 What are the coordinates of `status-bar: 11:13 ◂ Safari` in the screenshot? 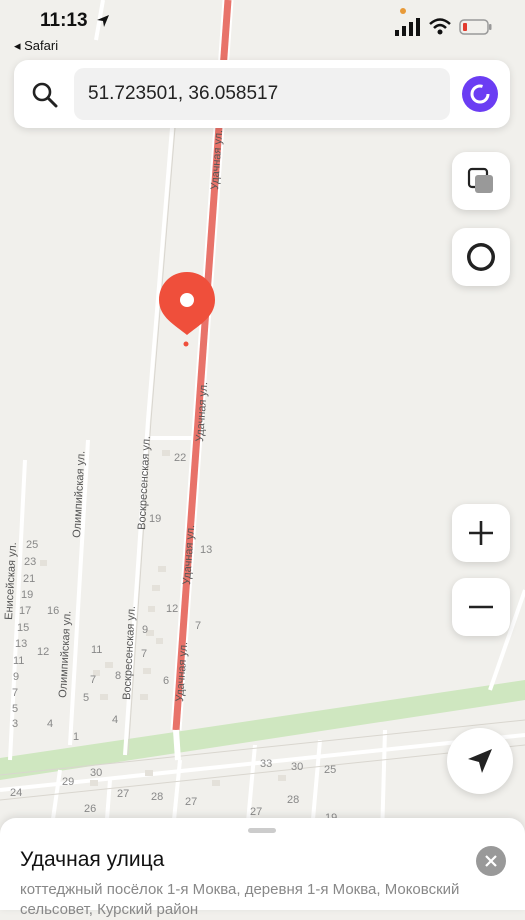 It's located at (262, 29).